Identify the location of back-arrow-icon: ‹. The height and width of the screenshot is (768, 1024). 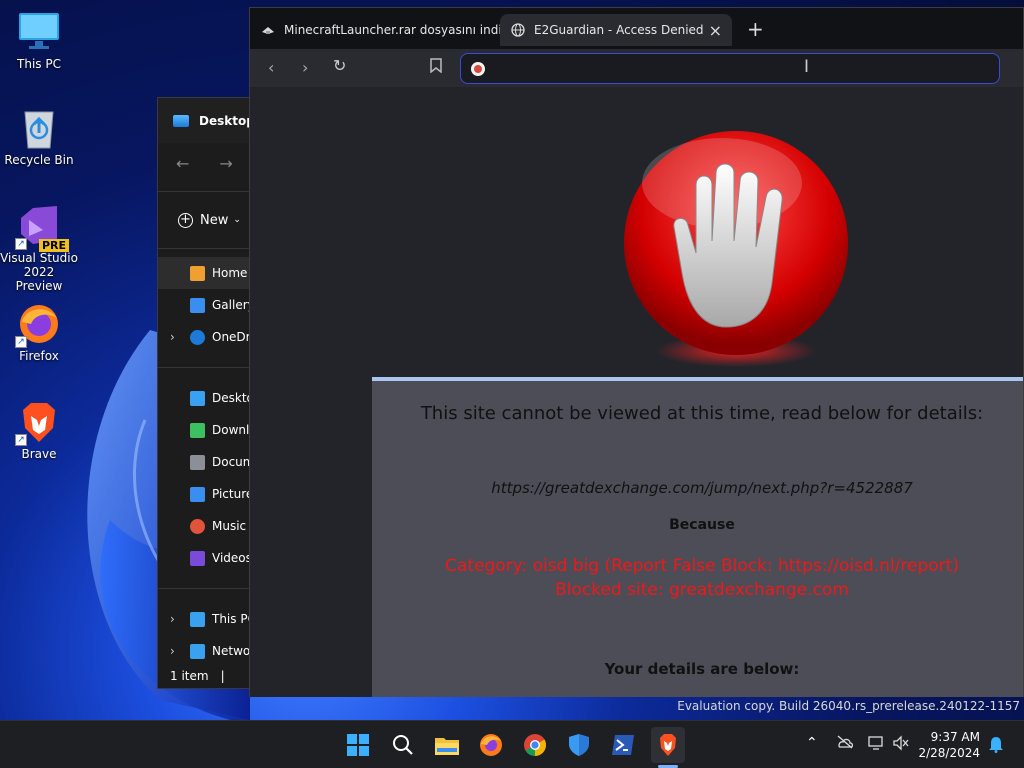
(271, 67).